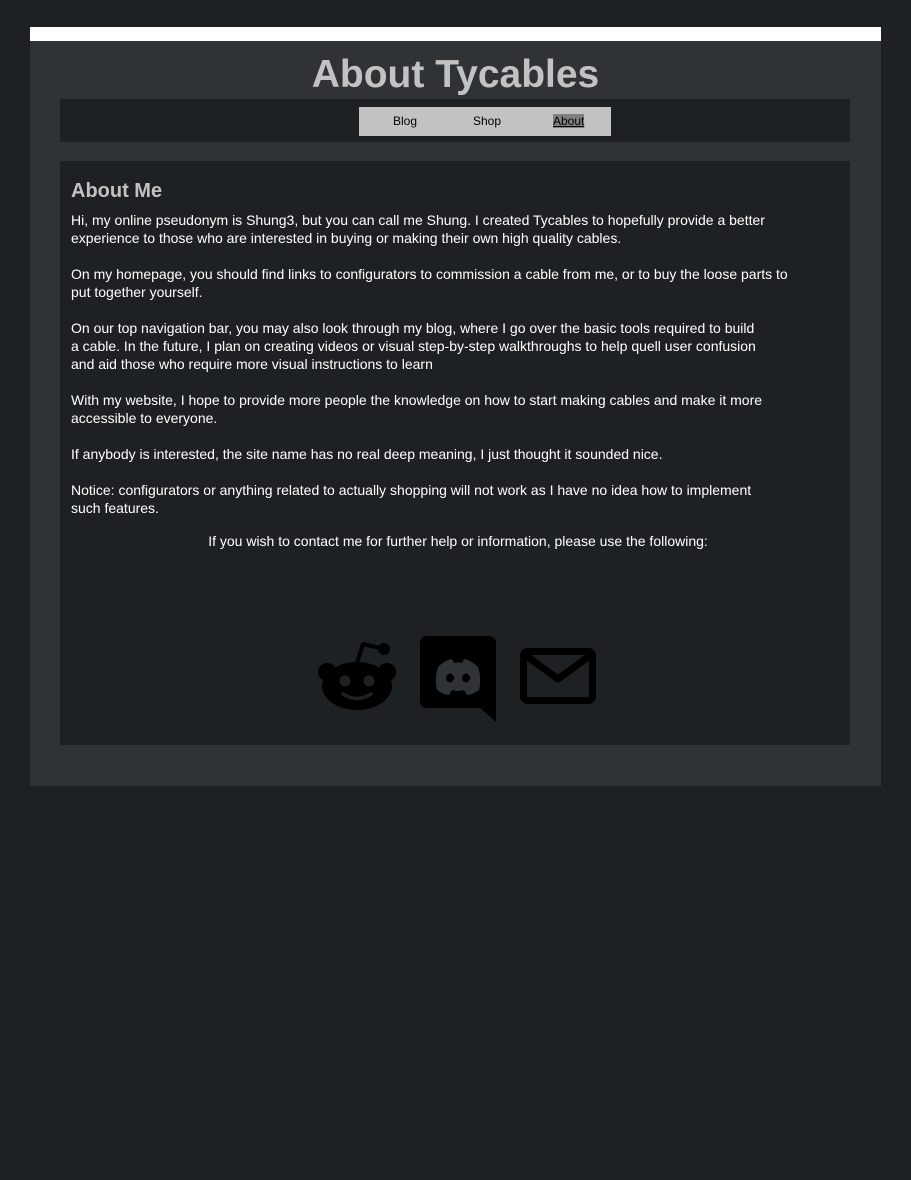  I want to click on nav-link-blog: Blog, so click(405, 121).